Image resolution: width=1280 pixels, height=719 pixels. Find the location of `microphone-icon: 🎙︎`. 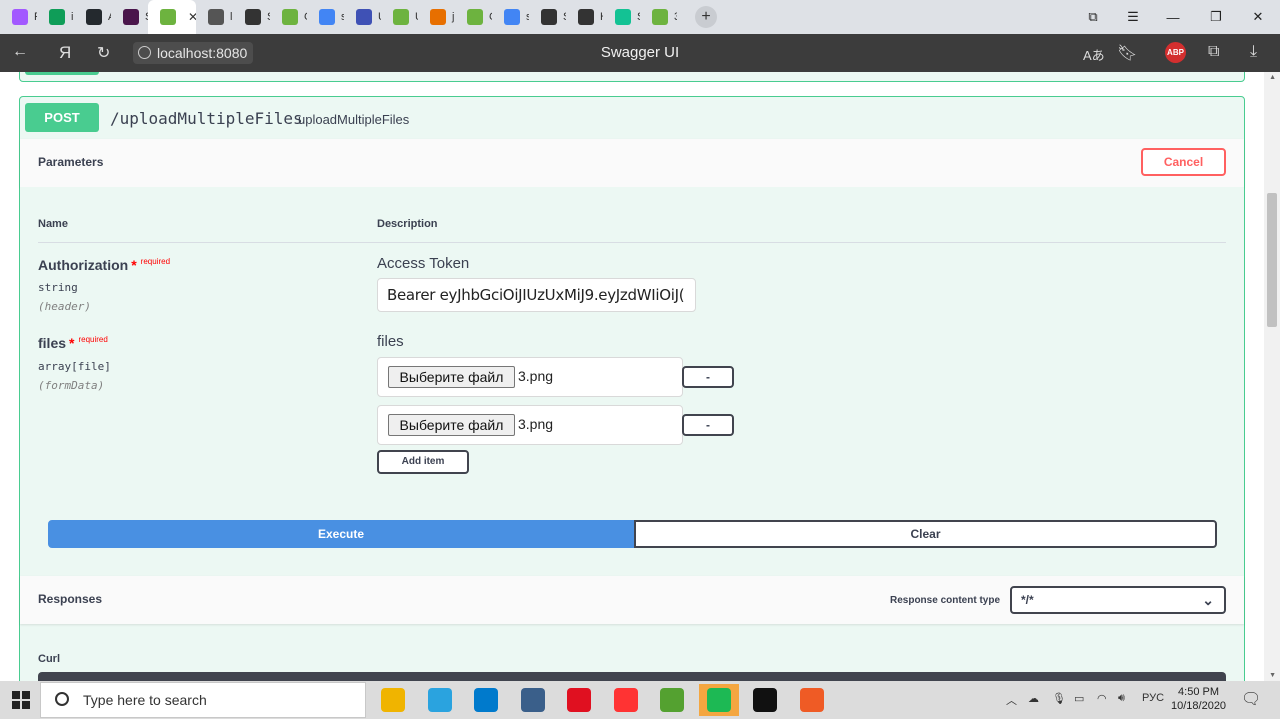

microphone-icon: 🎙︎ is located at coordinates (1059, 698).